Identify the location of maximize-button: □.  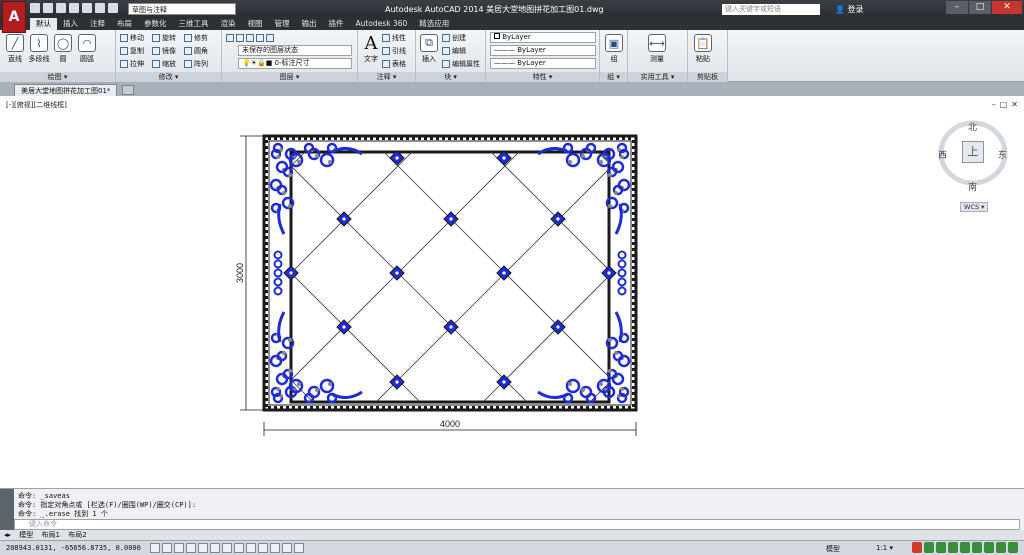
(980, 7).